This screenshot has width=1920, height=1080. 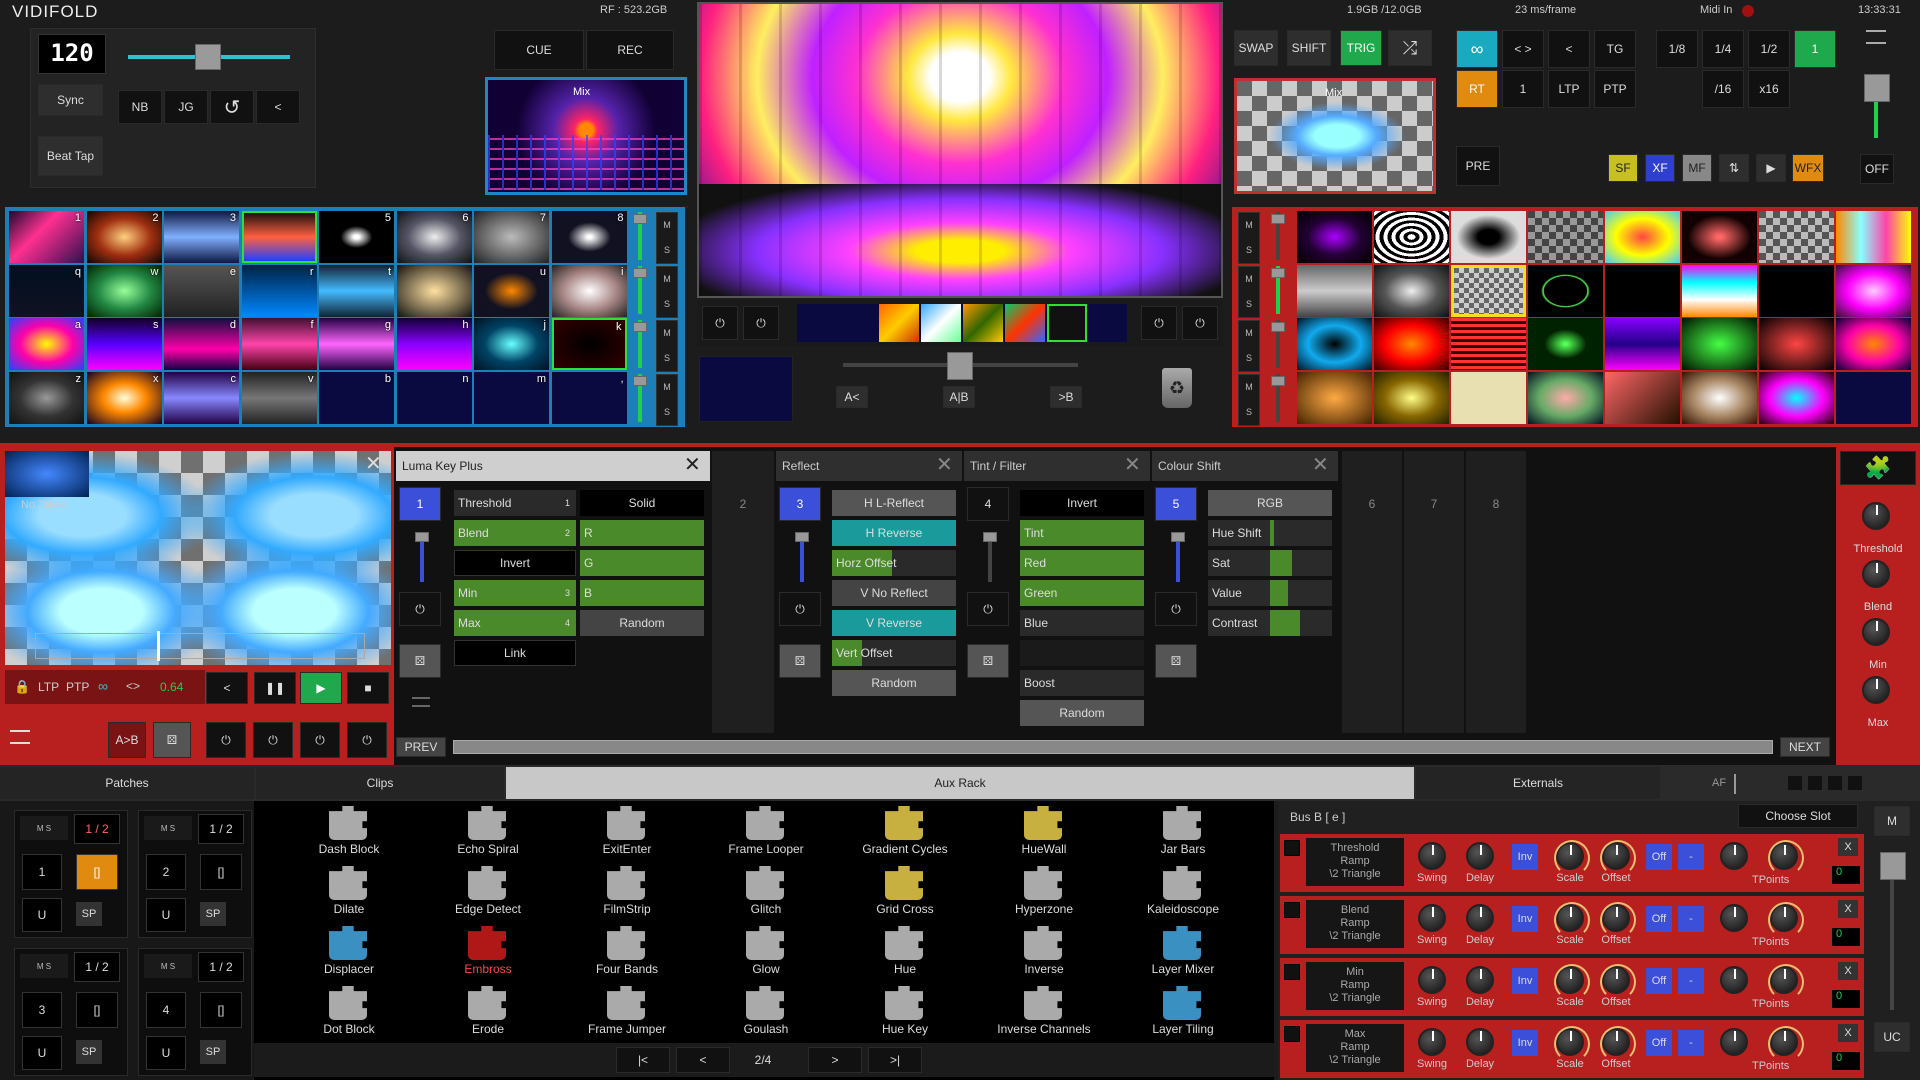 I want to click on aux-effect-12: Grid Cross, so click(x=905, y=909).